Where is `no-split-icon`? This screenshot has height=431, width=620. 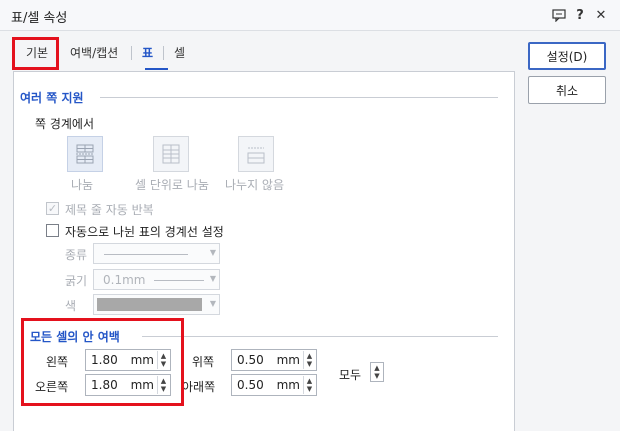 no-split-icon is located at coordinates (256, 154).